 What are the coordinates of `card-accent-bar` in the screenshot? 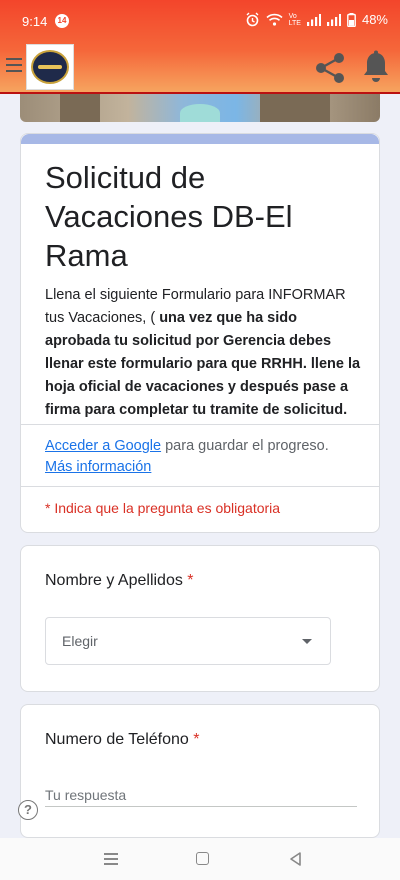 It's located at (200, 139).